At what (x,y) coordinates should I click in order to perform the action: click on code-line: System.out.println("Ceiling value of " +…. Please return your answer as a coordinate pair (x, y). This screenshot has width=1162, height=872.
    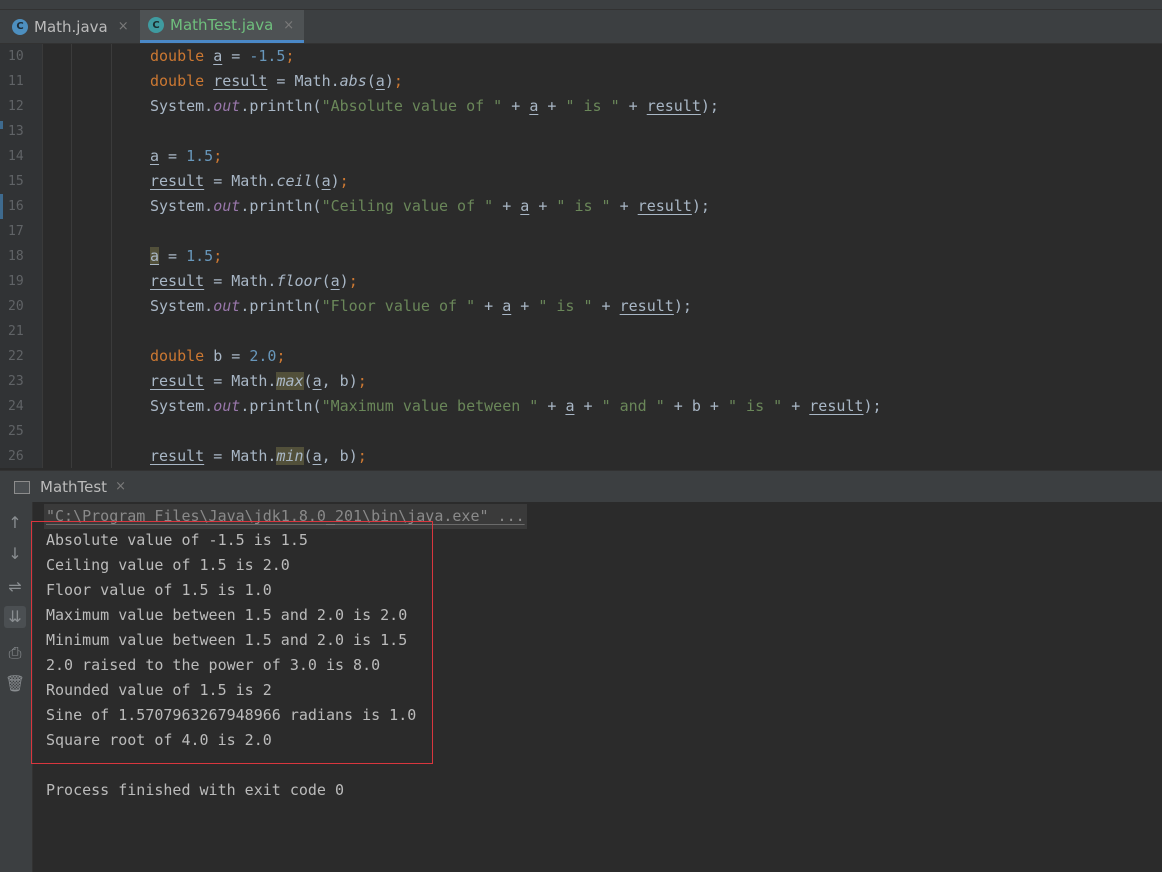
    Looking at the image, I should click on (430, 206).